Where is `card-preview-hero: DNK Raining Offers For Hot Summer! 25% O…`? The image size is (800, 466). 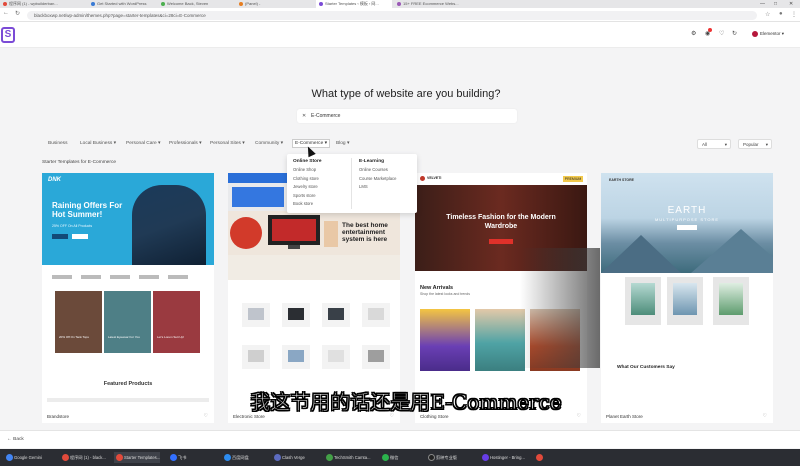 card-preview-hero: DNK Raining Offers For Hot Summer! 25% O… is located at coordinates (128, 219).